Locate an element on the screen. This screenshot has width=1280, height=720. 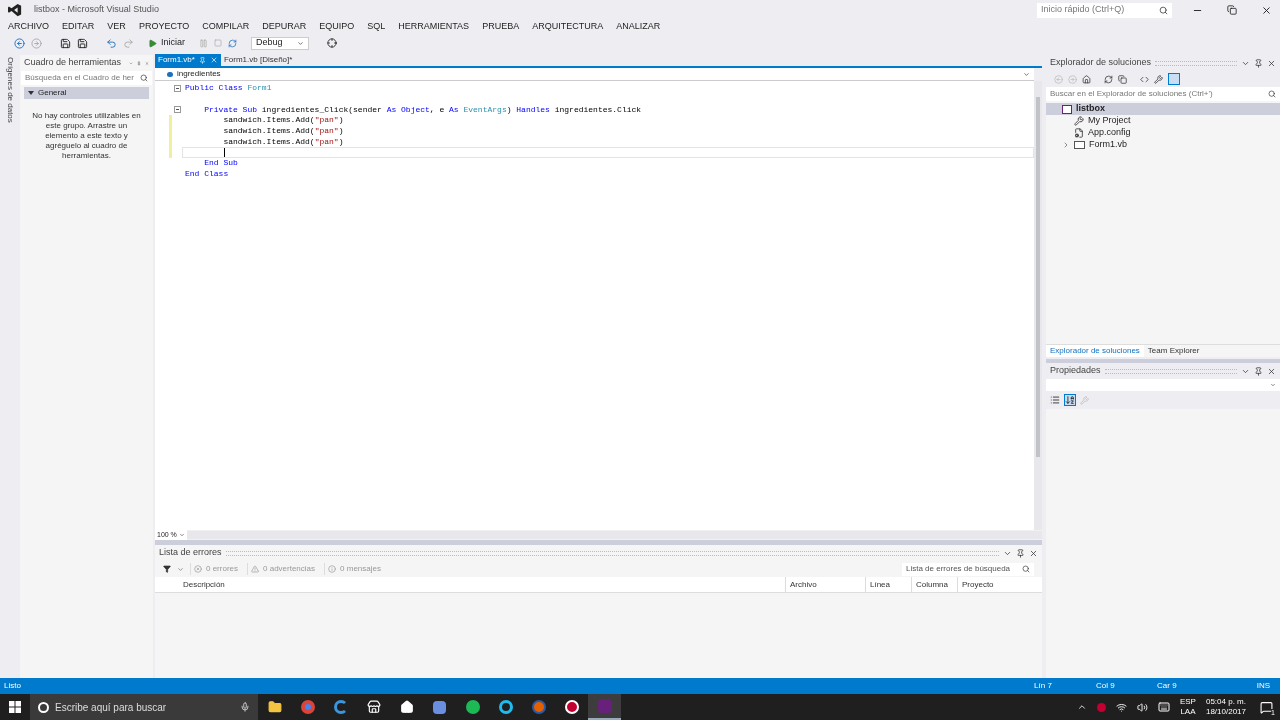
menu-item: PROYECTO is located at coordinates (164, 27).